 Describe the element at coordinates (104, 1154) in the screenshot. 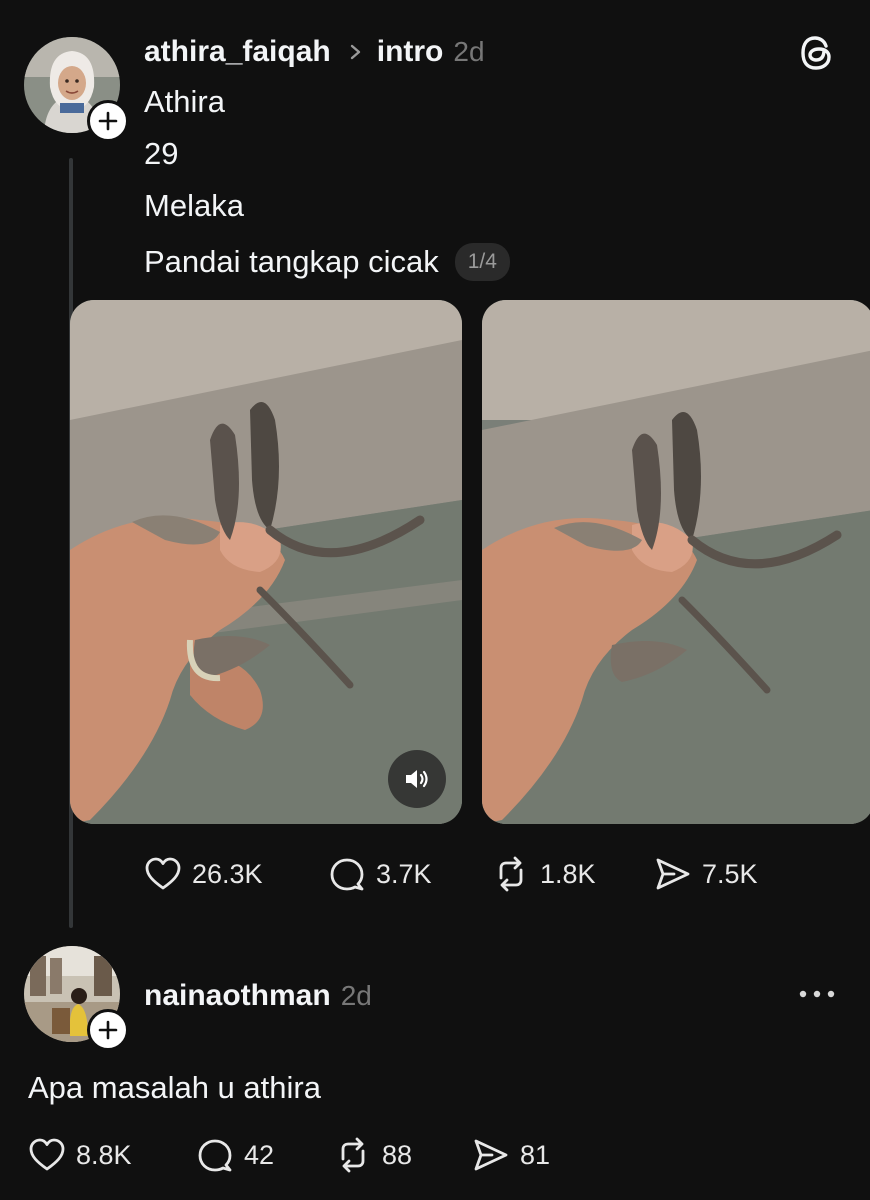

I see `reply-like-count: 8.8K` at that location.